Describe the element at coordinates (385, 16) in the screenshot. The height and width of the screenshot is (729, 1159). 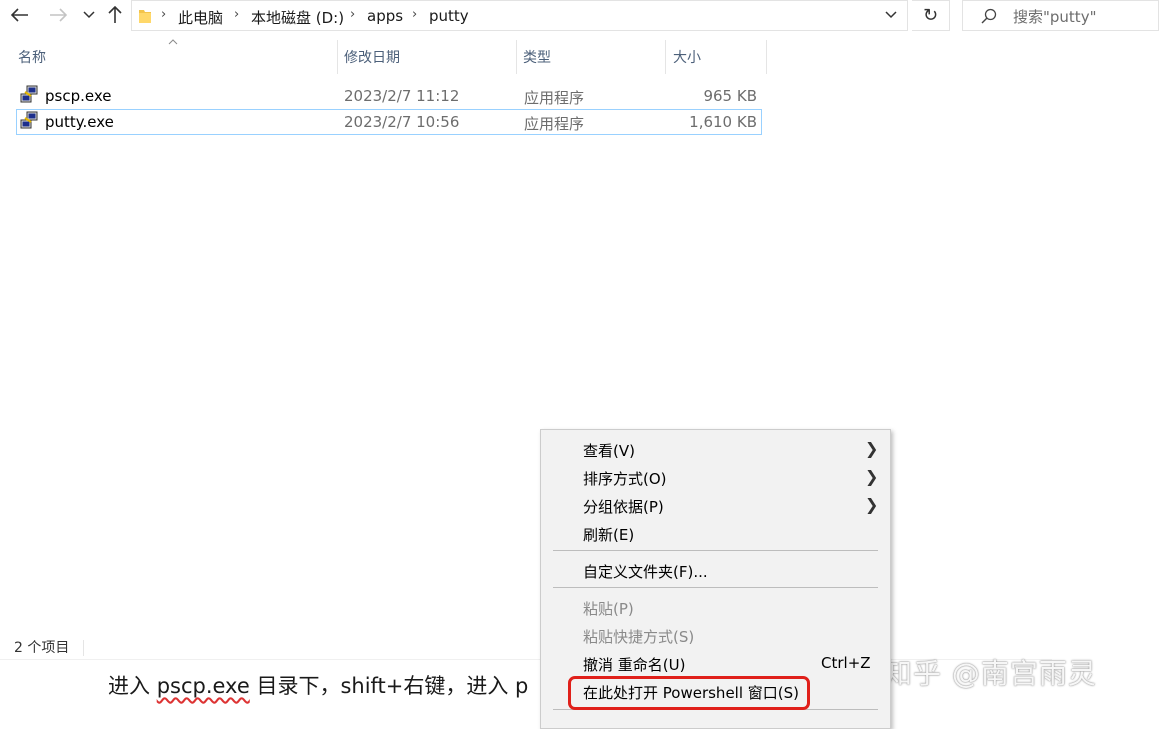
I see `breadcrumb-apps: apps` at that location.